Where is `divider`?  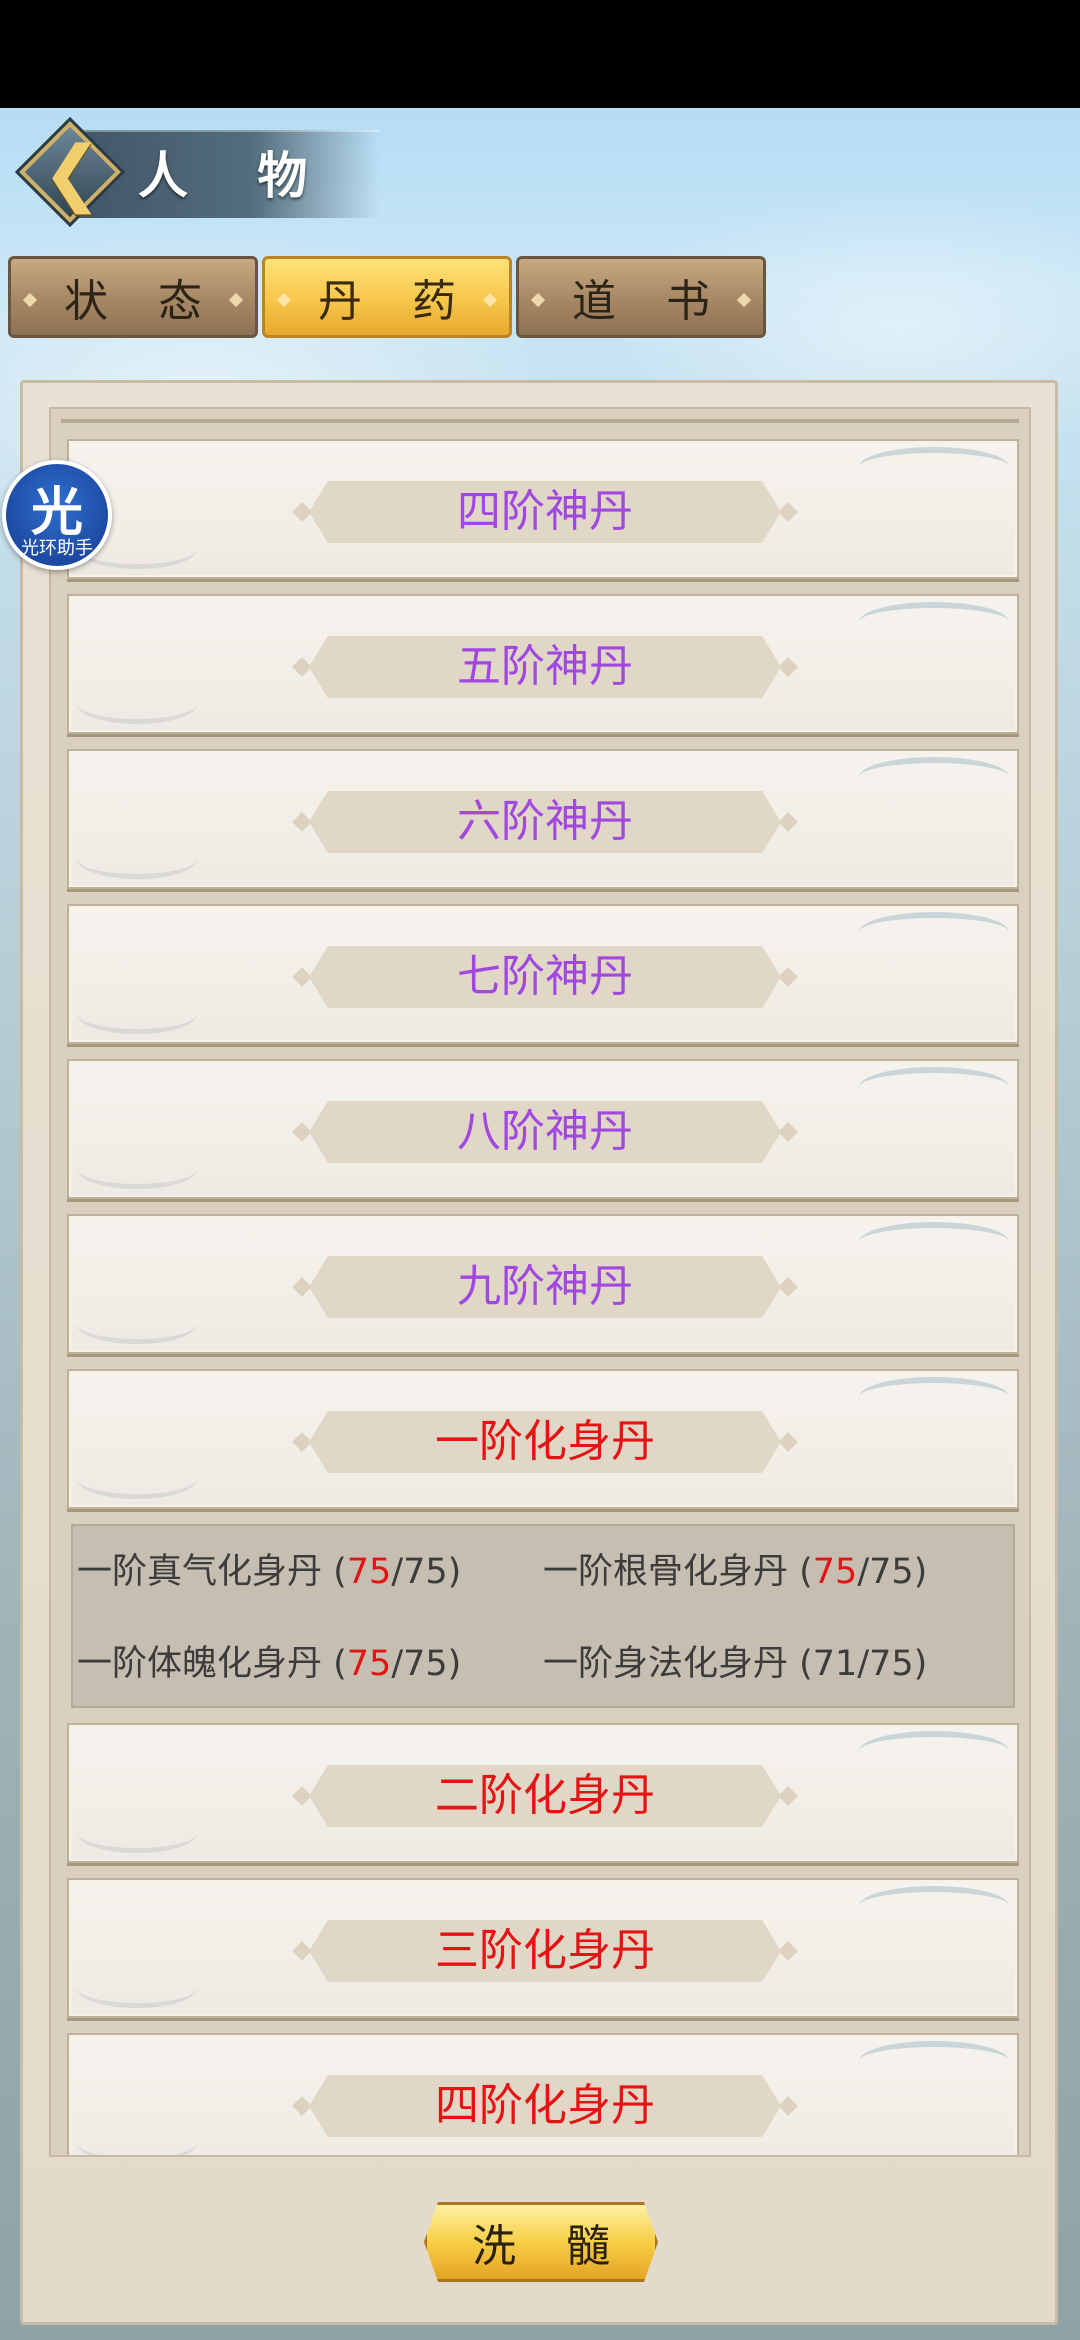
divider is located at coordinates (540, 421).